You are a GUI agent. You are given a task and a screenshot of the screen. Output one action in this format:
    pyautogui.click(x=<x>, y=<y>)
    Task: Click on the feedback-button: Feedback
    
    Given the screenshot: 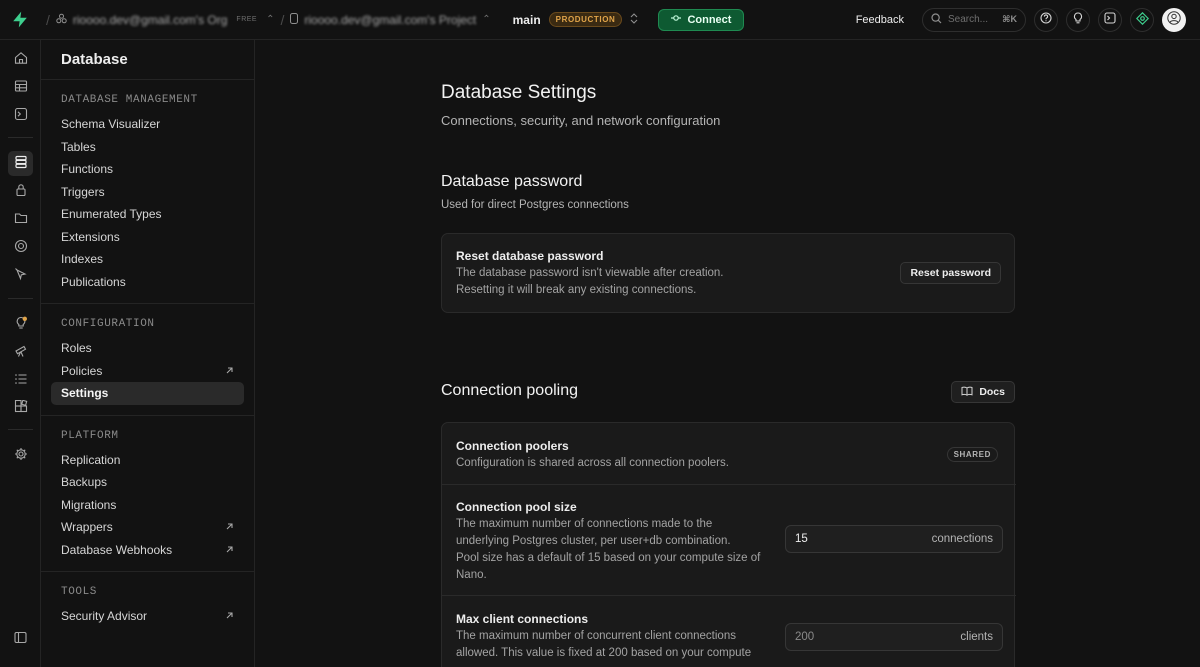 What is the action you would take?
    pyautogui.click(x=880, y=20)
    